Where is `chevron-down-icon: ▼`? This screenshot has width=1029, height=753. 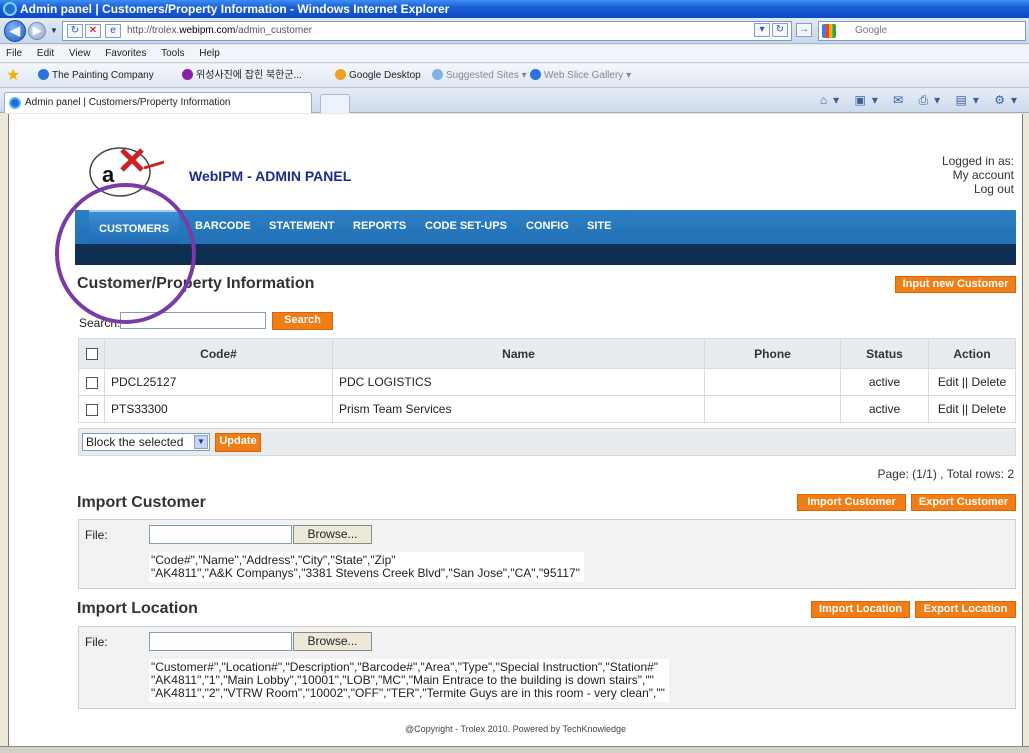 chevron-down-icon: ▼ is located at coordinates (201, 442).